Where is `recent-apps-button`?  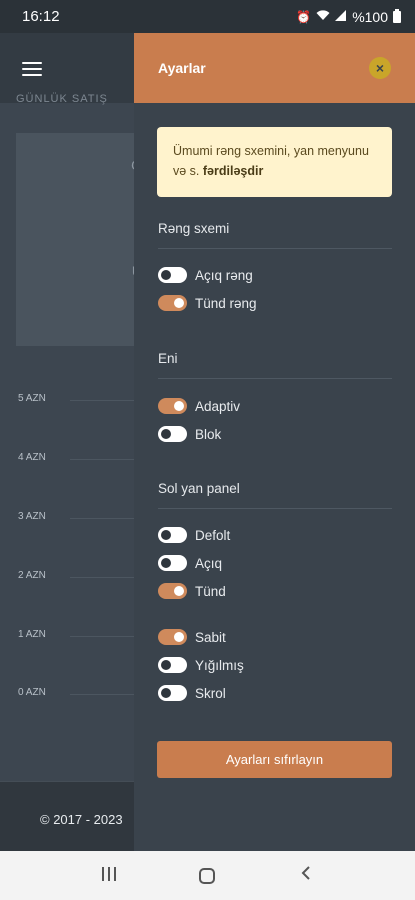
recent-apps-button is located at coordinates (109, 875).